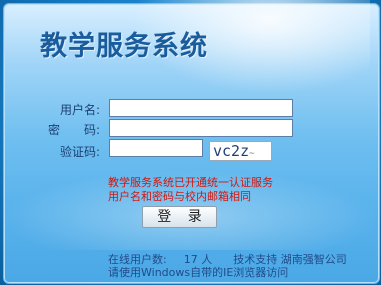  Describe the element at coordinates (201, 128) in the screenshot. I see `password-input` at that location.